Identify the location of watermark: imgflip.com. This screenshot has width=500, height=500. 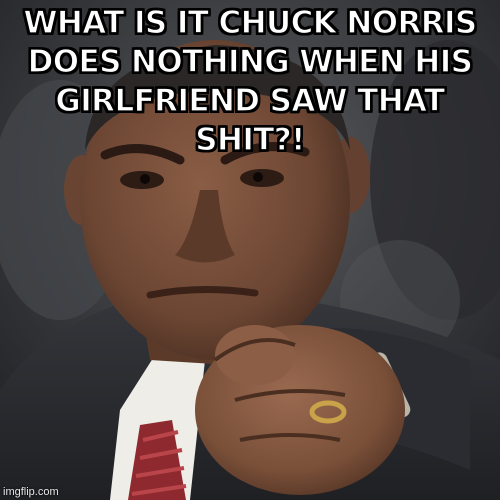
(31, 492).